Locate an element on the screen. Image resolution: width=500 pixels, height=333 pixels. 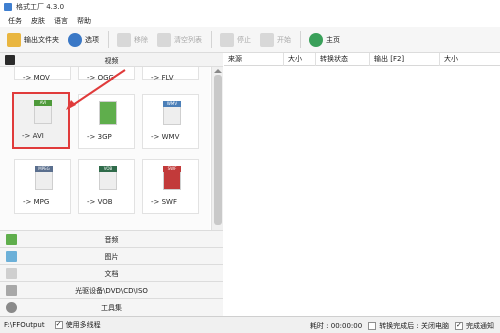
after-done-option: 转换完成后 : 关闭电脑 is located at coordinates (408, 326).